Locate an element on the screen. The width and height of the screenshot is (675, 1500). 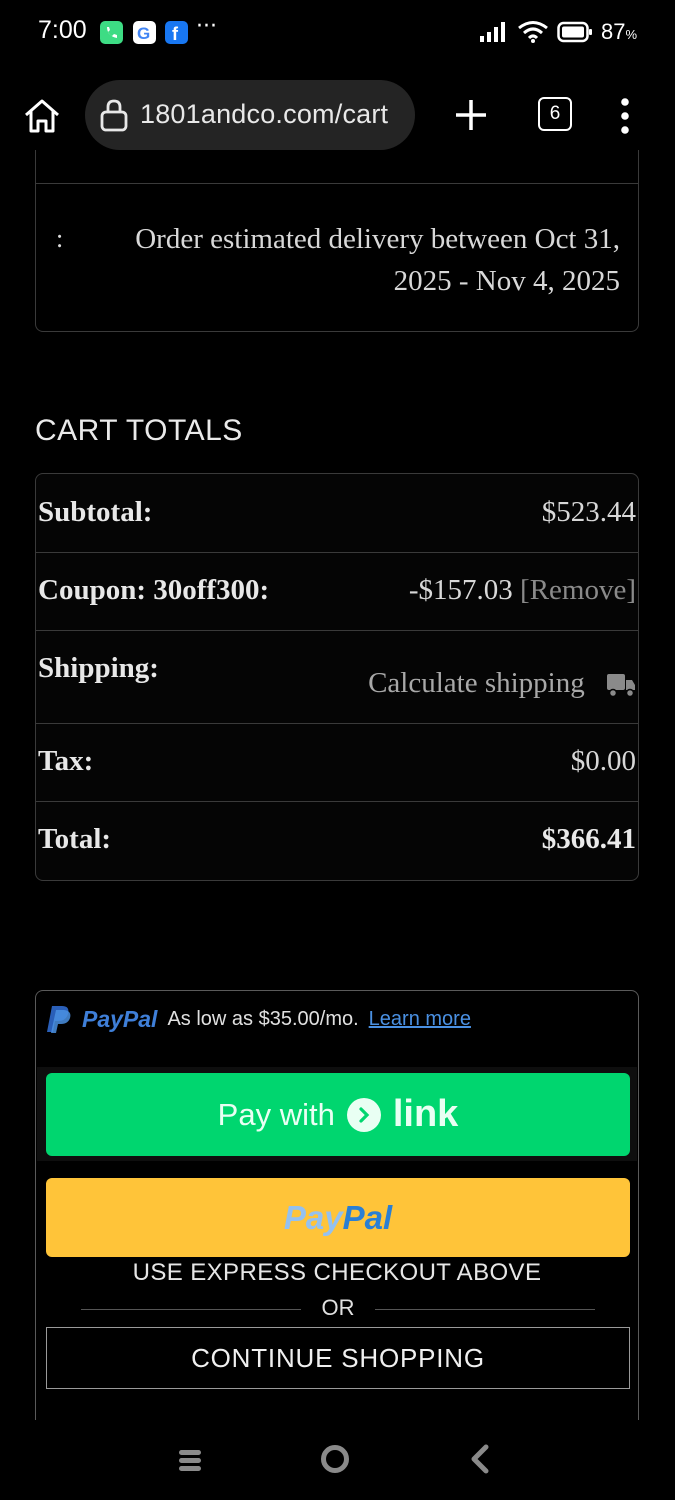
url-text: 1801andco.com/cart is located at coordinates (264, 114).